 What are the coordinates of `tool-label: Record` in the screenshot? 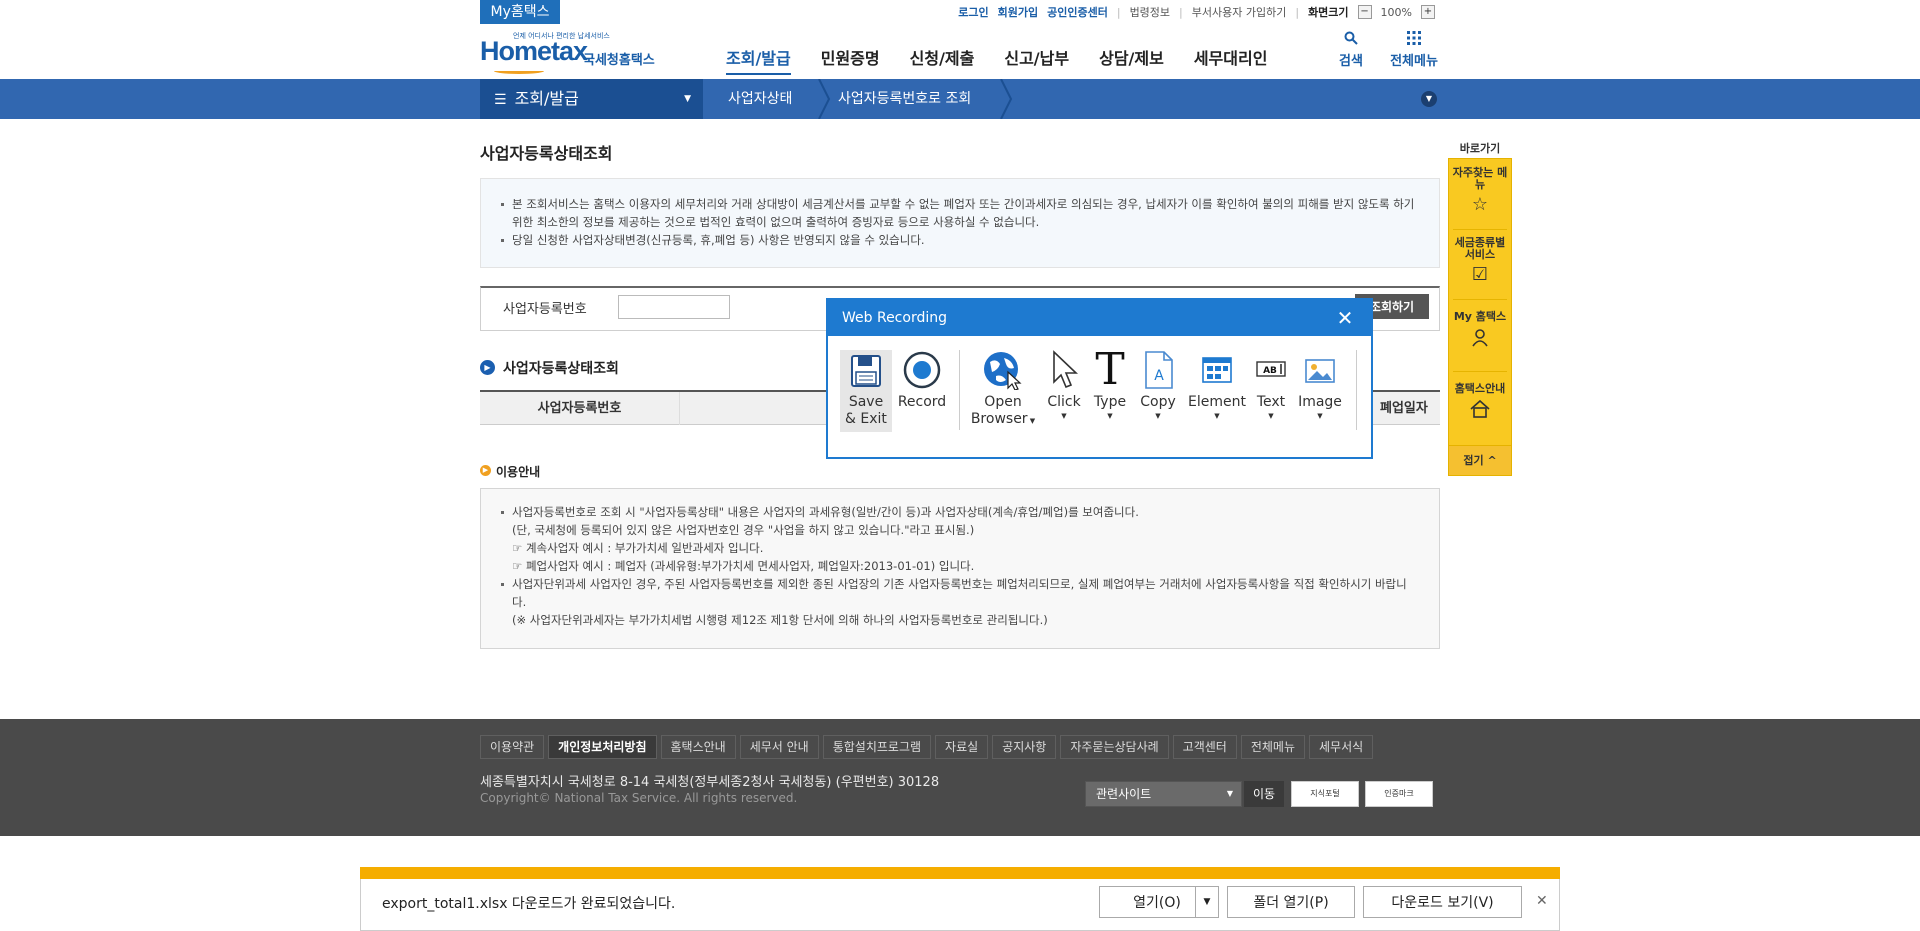 It's located at (922, 402).